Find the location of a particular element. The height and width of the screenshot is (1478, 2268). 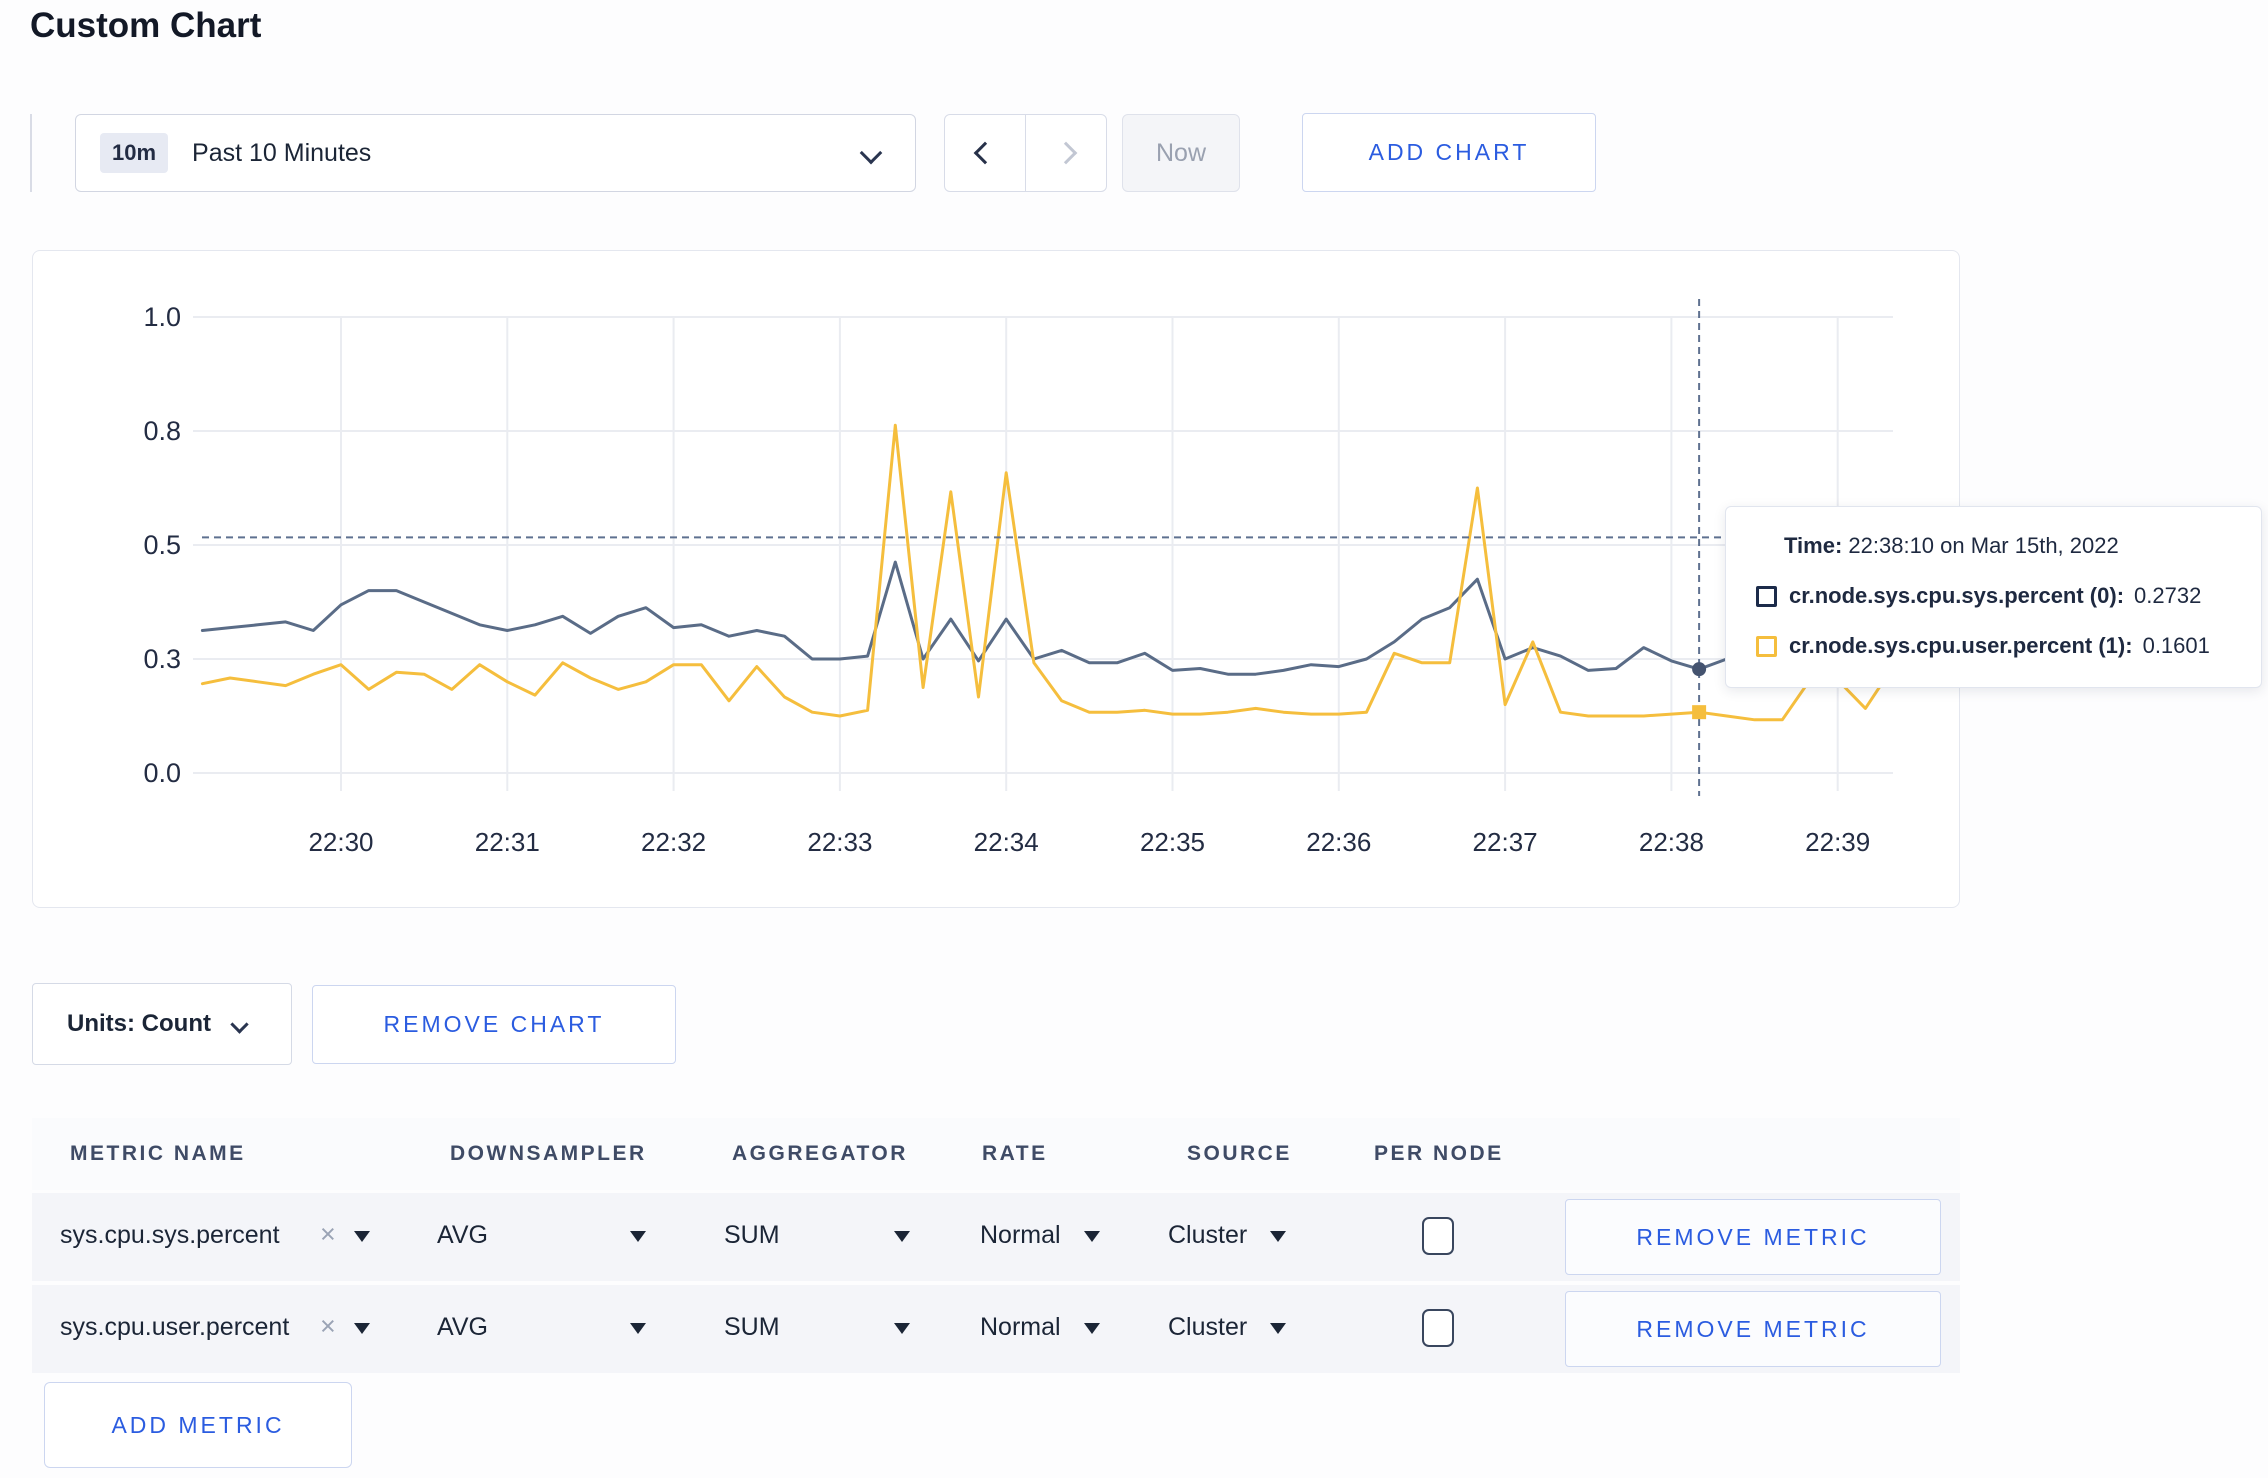

svg-text: 22:31 is located at coordinates (507, 842).